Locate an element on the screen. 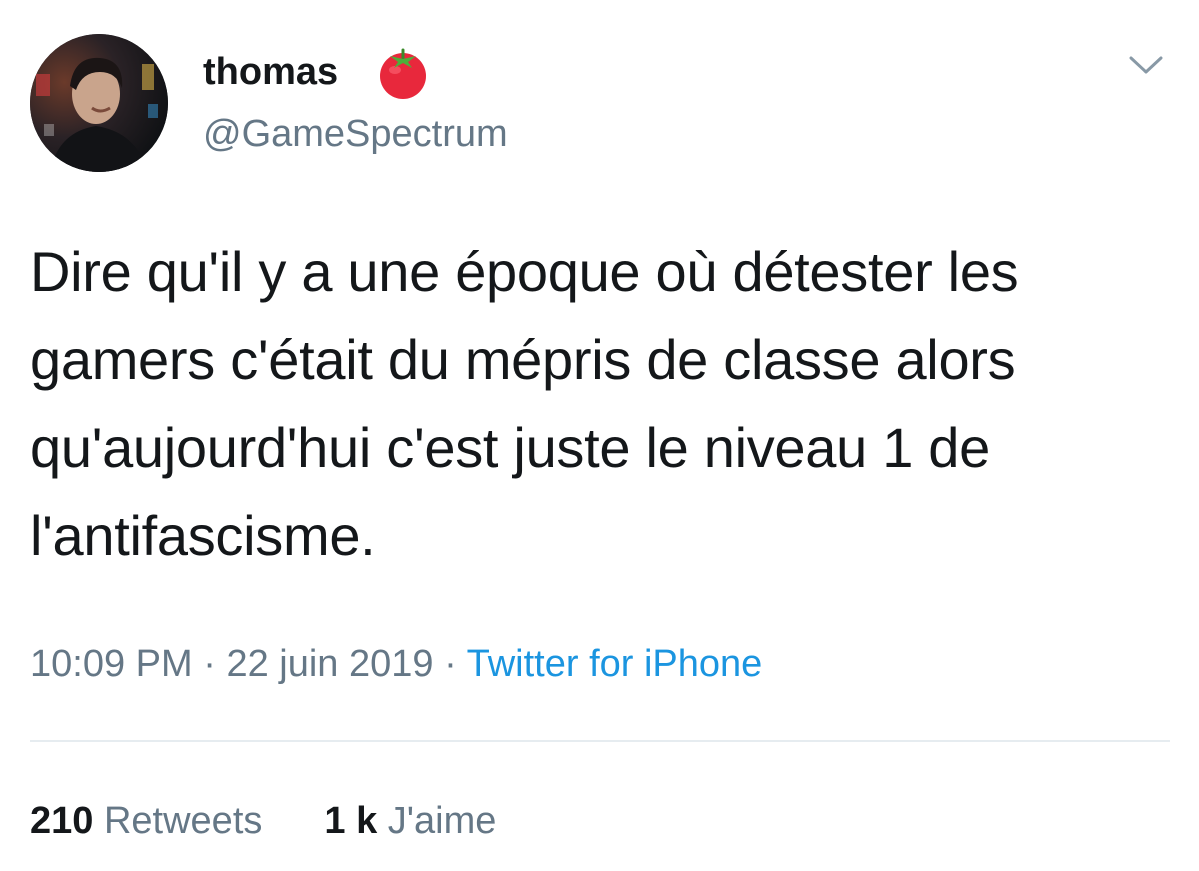  tweet-source-link: Twitter for iPhone is located at coordinates (615, 664).